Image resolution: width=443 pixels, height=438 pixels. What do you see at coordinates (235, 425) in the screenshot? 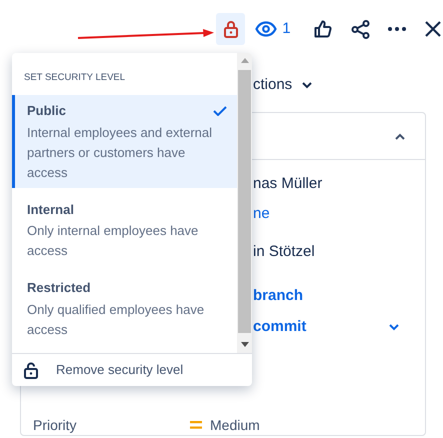
I see `field-value: Medium` at bounding box center [235, 425].